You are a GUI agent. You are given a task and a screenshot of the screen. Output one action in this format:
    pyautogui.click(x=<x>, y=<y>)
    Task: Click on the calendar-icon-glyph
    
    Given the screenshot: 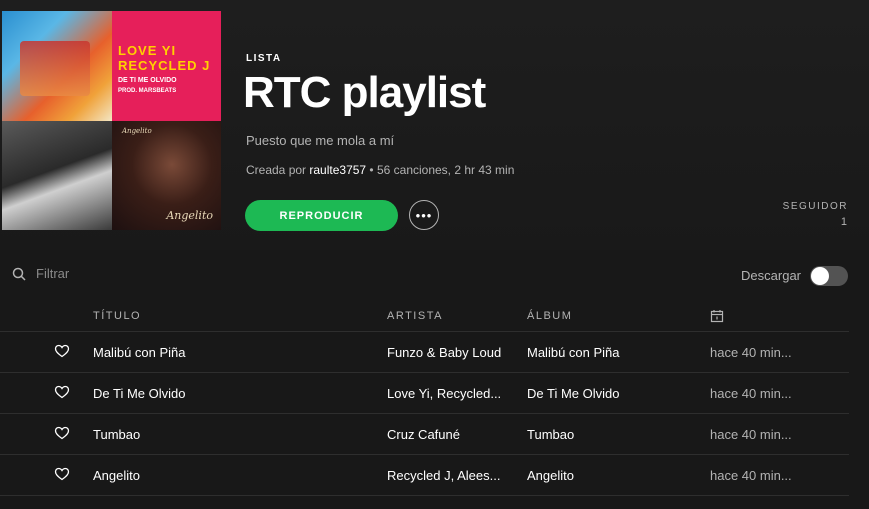 What is the action you would take?
    pyautogui.click(x=717, y=316)
    